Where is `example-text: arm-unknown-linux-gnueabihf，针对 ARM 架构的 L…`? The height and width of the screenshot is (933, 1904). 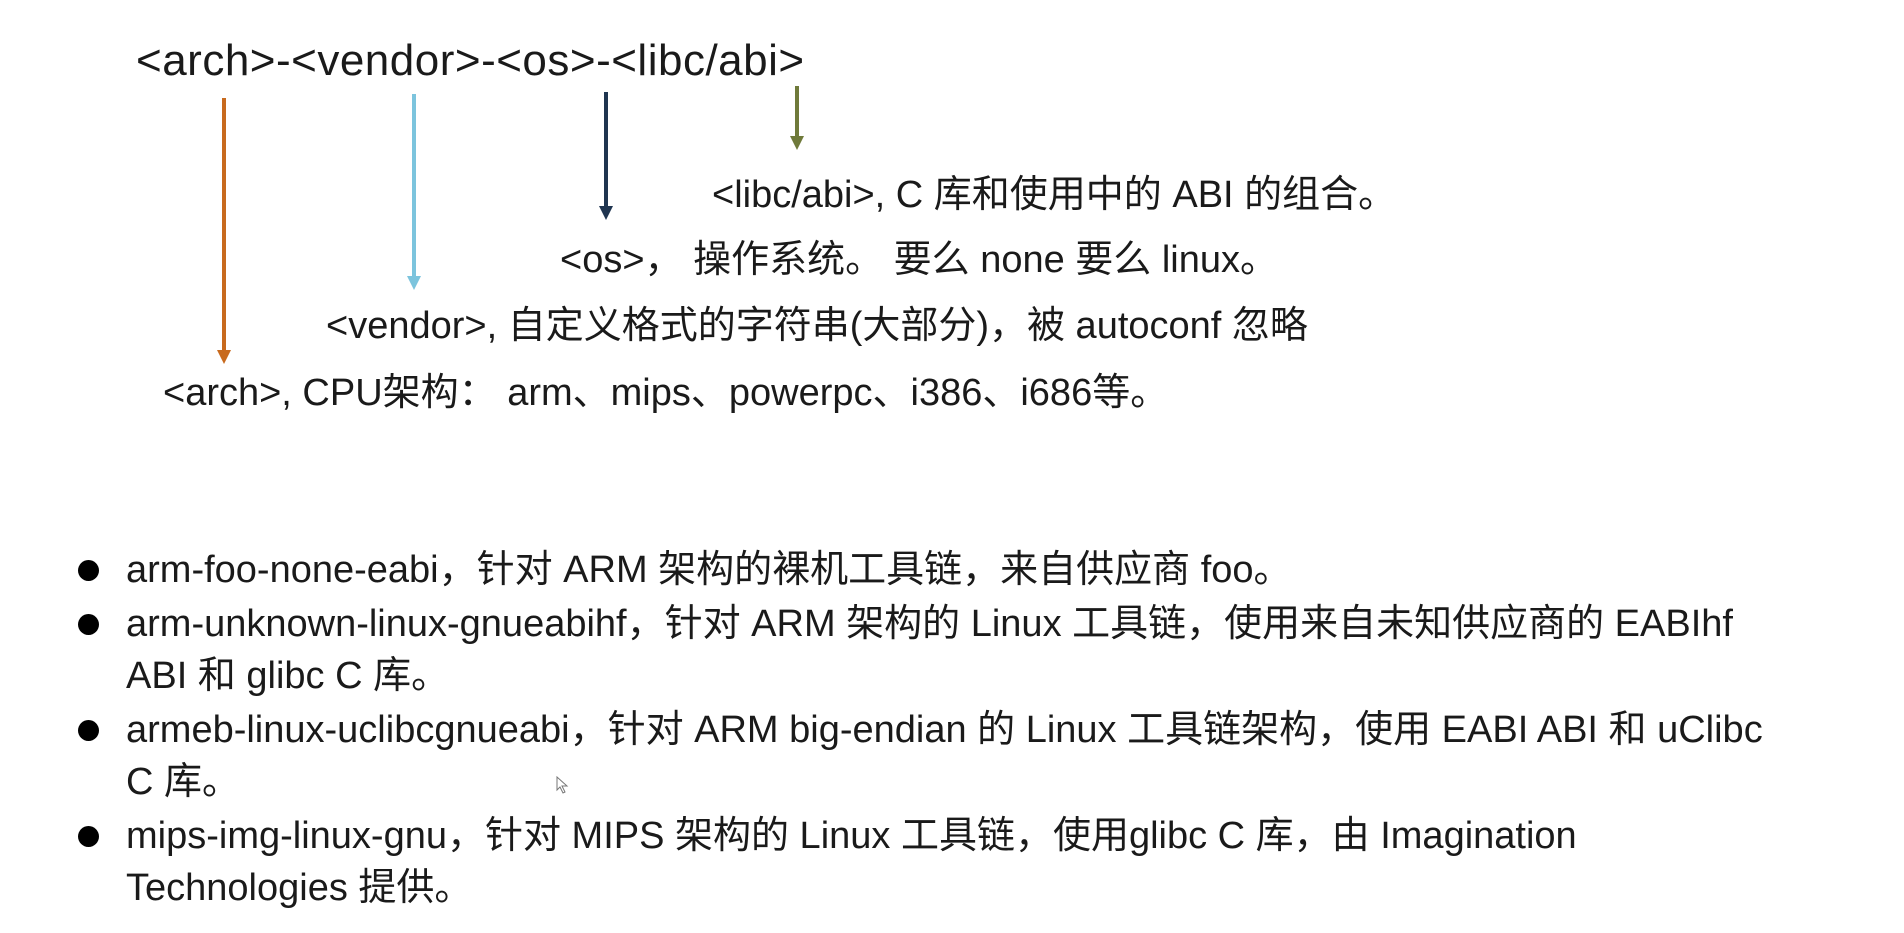 example-text: arm-unknown-linux-gnueabihf，针对 ARM 架构的 L… is located at coordinates (929, 650).